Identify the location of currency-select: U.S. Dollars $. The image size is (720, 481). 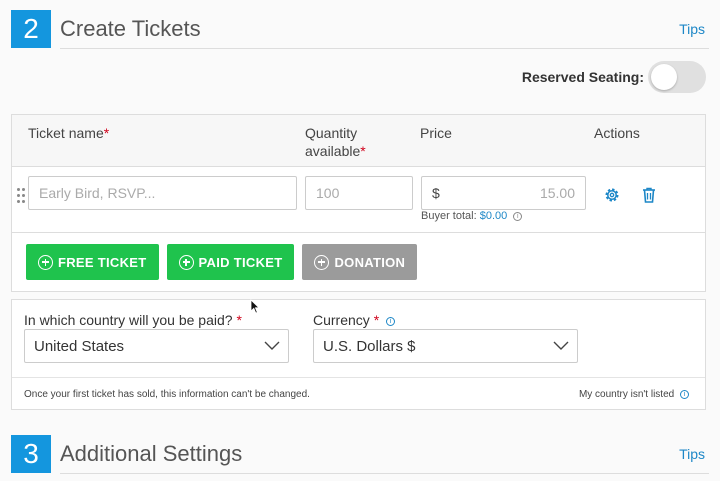
(445, 346).